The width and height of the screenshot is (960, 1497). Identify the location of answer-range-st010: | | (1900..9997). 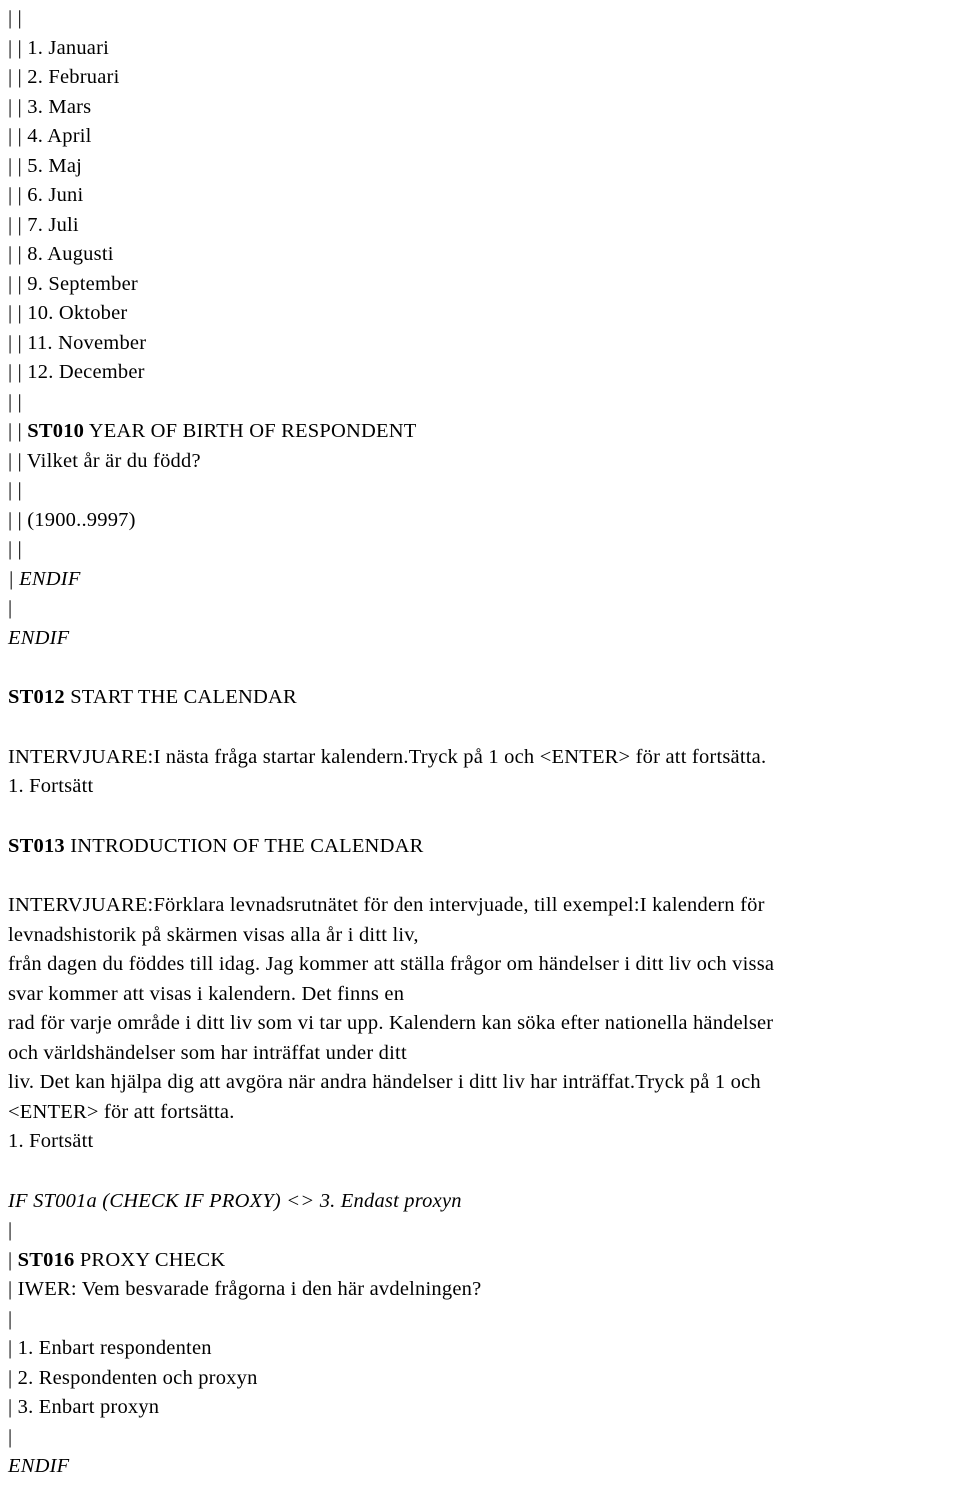
(72, 519).